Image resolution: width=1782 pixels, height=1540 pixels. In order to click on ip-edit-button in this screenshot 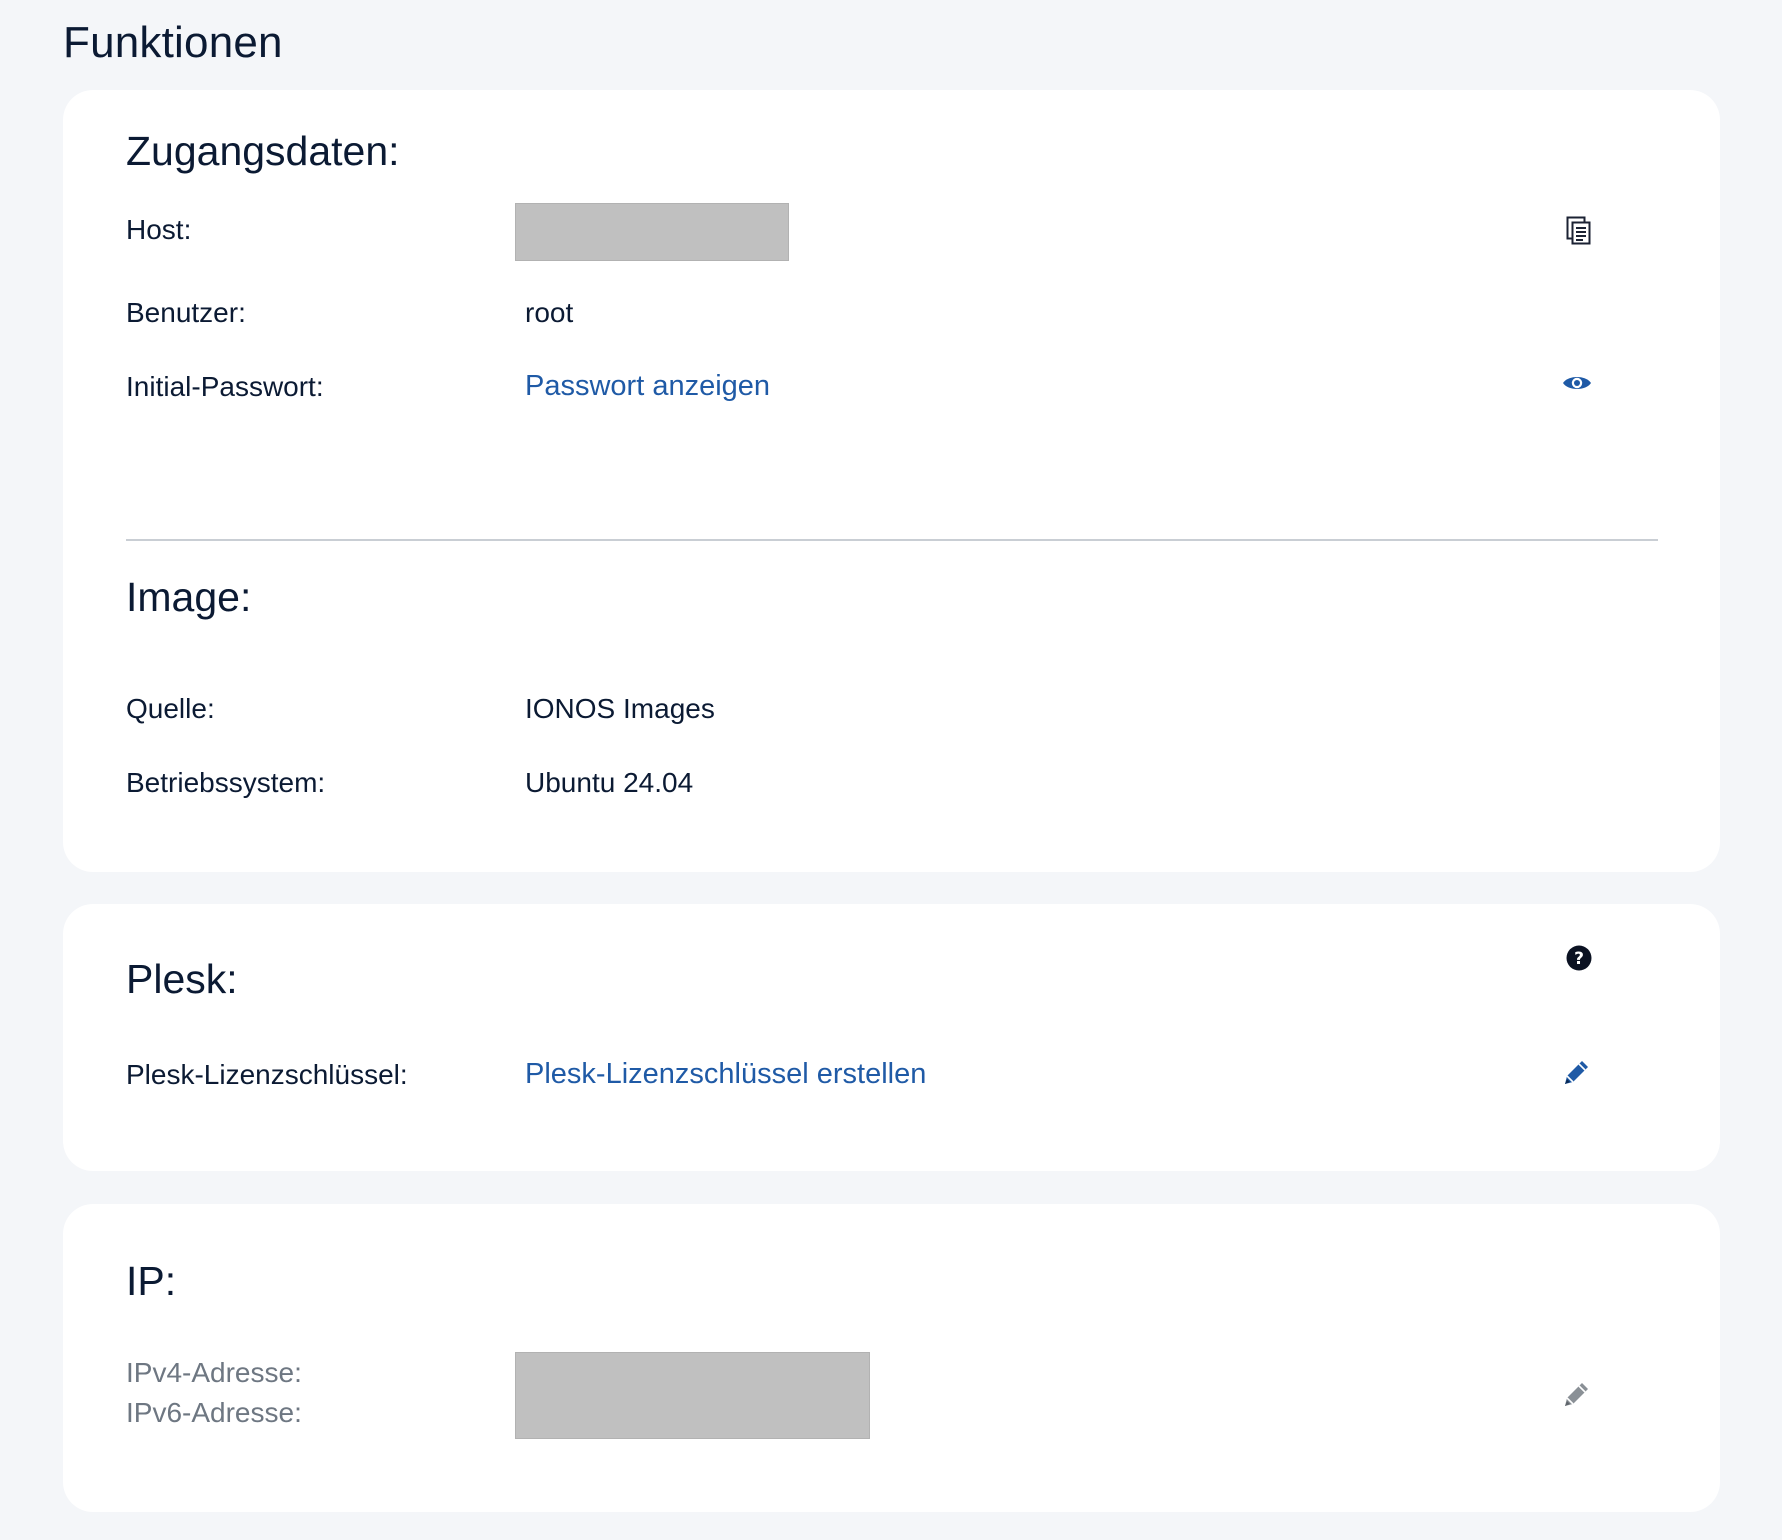, I will do `click(1577, 1394)`.